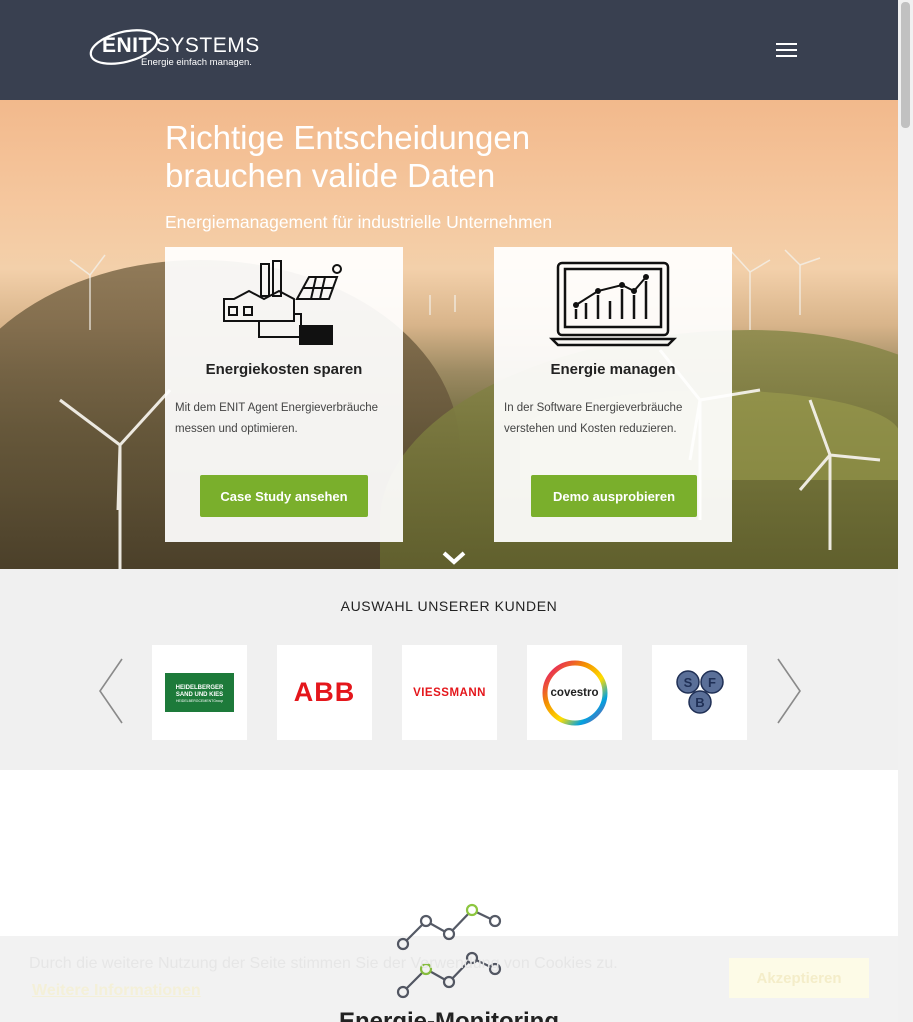  Describe the element at coordinates (712, 682) in the screenshot. I see `sfb-letter-f: F` at that location.